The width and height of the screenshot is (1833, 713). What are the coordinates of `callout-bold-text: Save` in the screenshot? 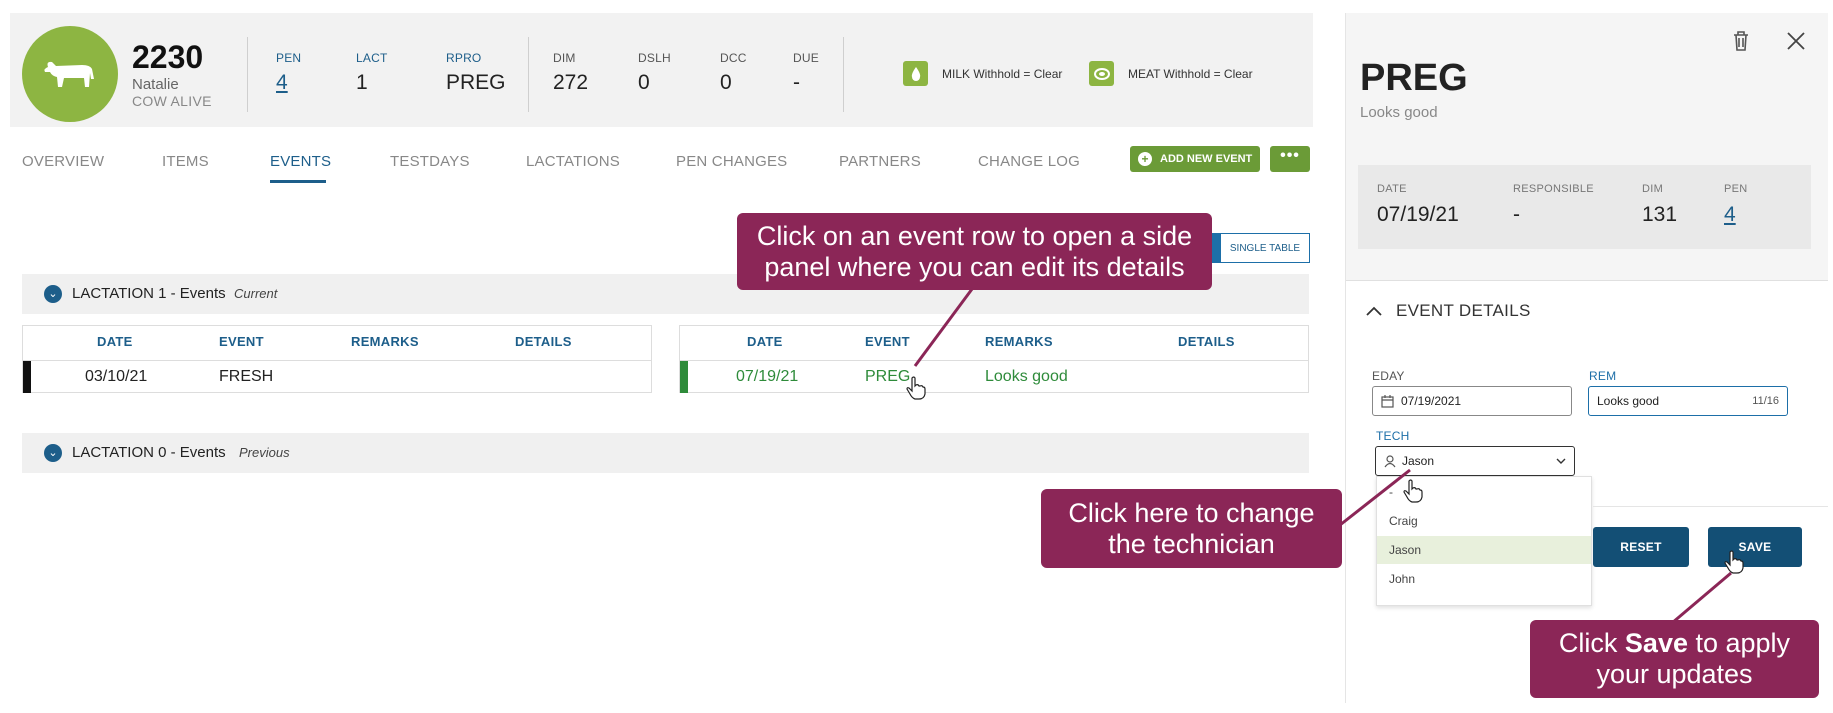 It's located at (1656, 643).